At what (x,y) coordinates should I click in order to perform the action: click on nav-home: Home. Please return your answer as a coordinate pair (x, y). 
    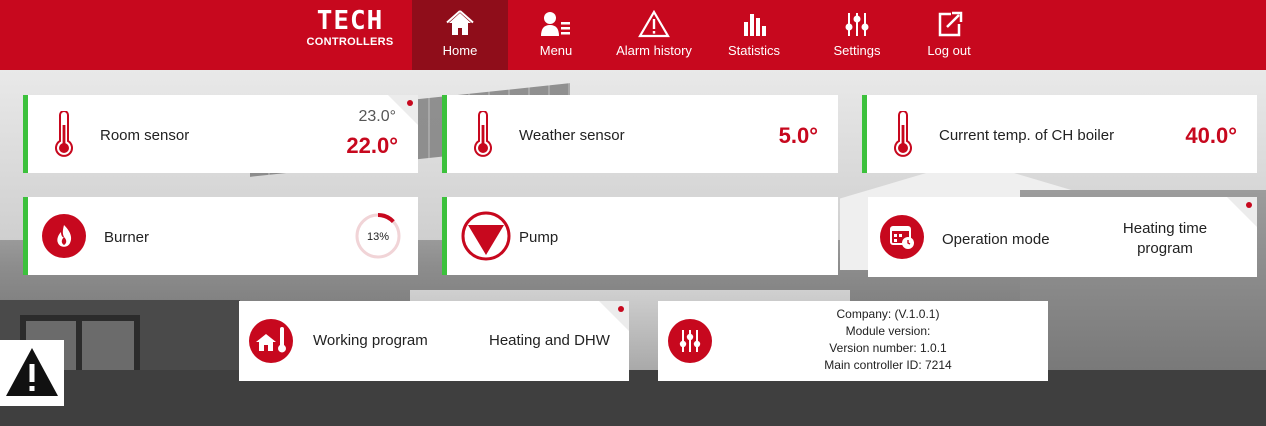
    Looking at the image, I should click on (460, 35).